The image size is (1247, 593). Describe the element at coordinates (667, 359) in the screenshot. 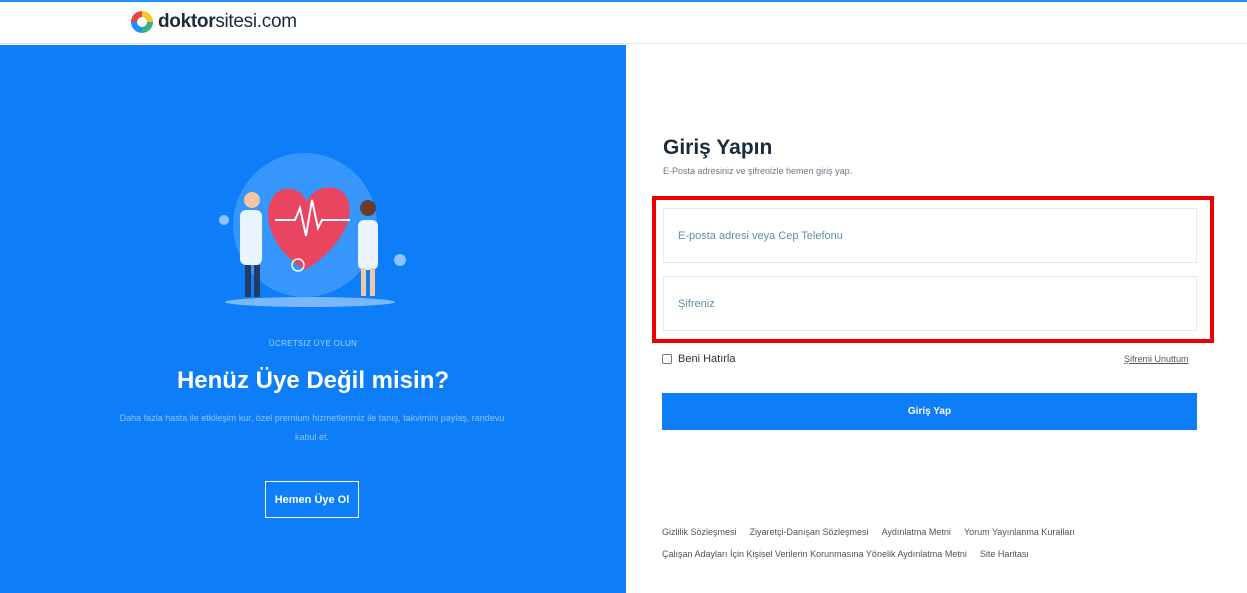

I see `checkbox-icon` at that location.